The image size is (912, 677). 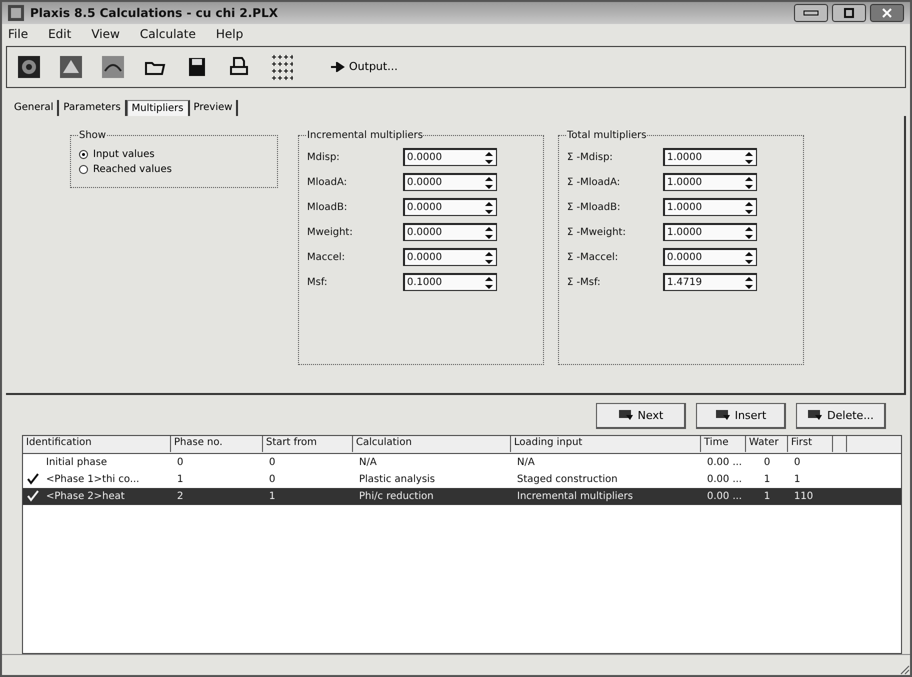 What do you see at coordinates (462, 496) in the screenshot?
I see `table-row: <Phase 2>heat 2 1 Phi/c reduction Incremental multipliers 0.00 ... 1 110` at bounding box center [462, 496].